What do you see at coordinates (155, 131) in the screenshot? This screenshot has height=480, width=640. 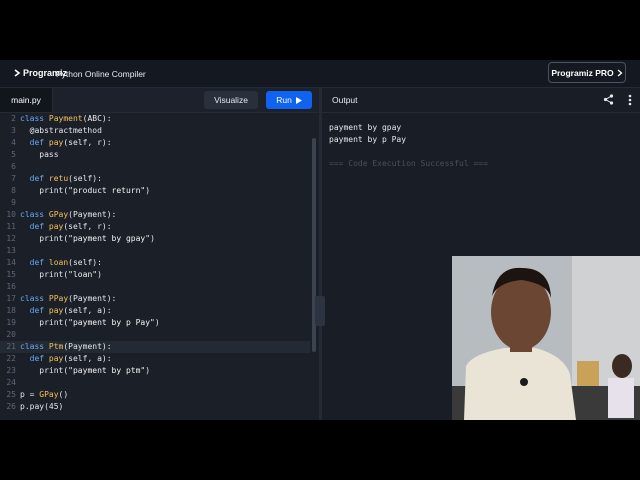 I see `code-line: 3 @abstractmethod` at bounding box center [155, 131].